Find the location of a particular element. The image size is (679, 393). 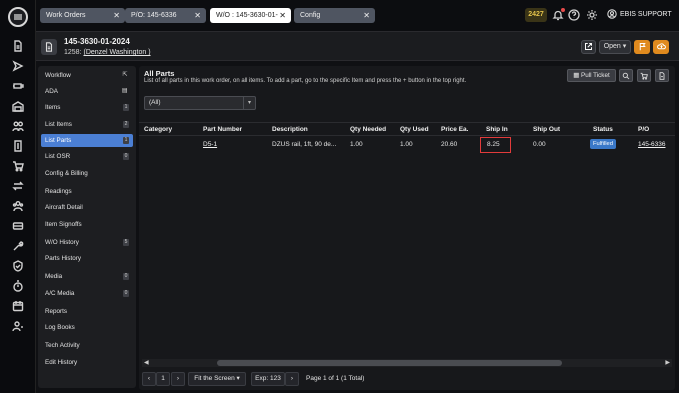

invoice-icon is located at coordinates (18, 146).